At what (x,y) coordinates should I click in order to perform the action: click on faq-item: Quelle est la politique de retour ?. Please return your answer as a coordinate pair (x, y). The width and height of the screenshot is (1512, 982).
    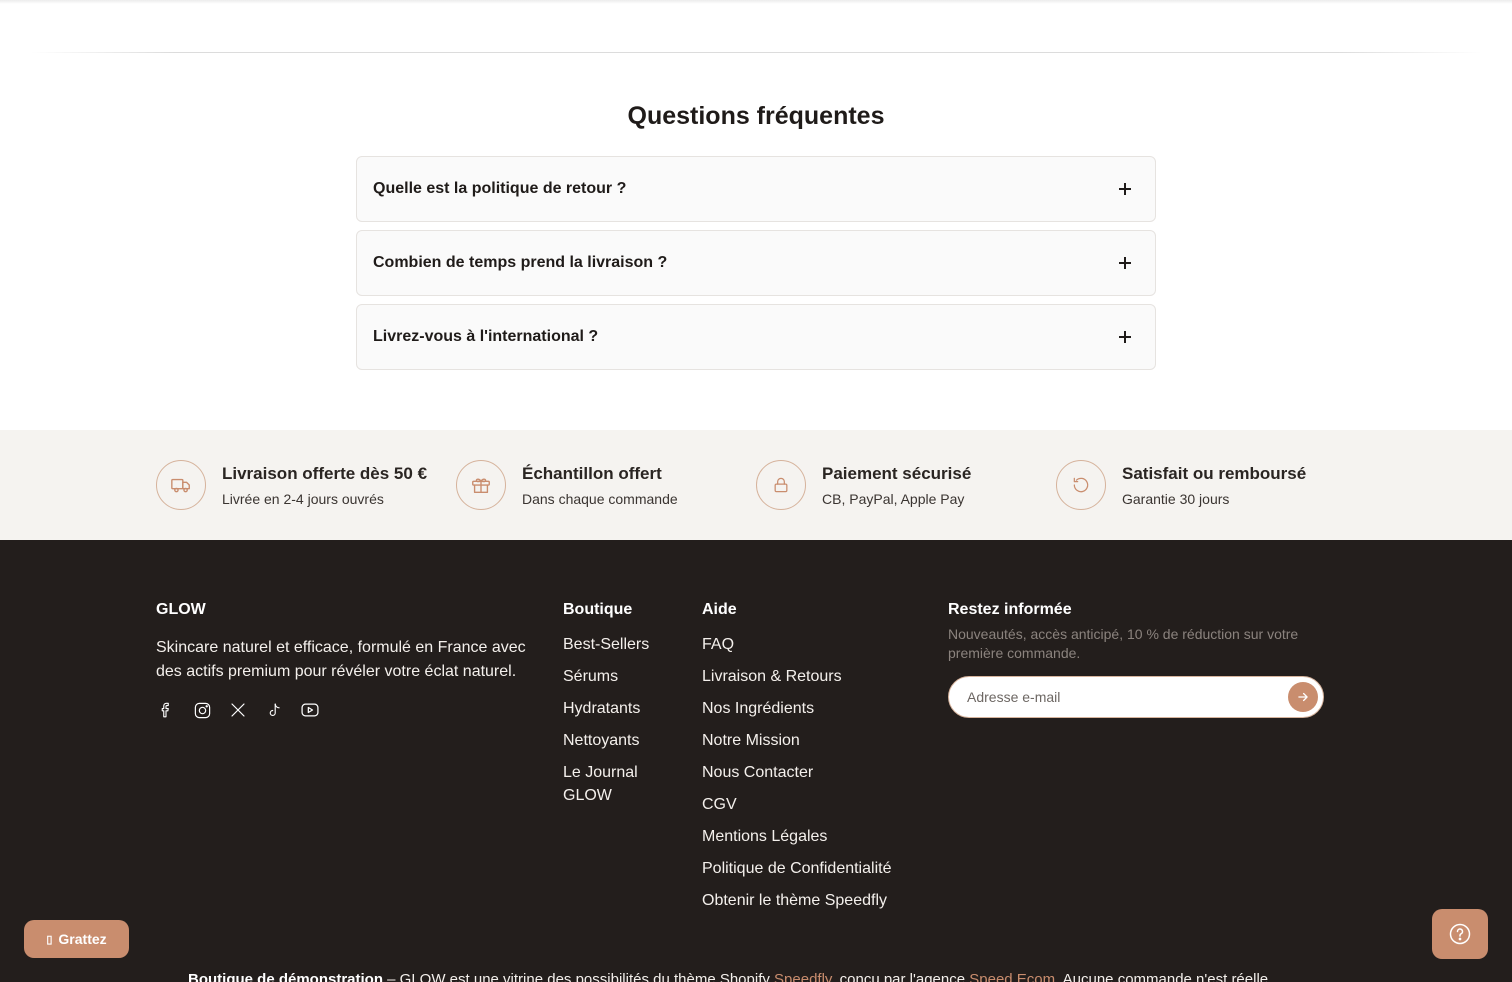
    Looking at the image, I should click on (756, 189).